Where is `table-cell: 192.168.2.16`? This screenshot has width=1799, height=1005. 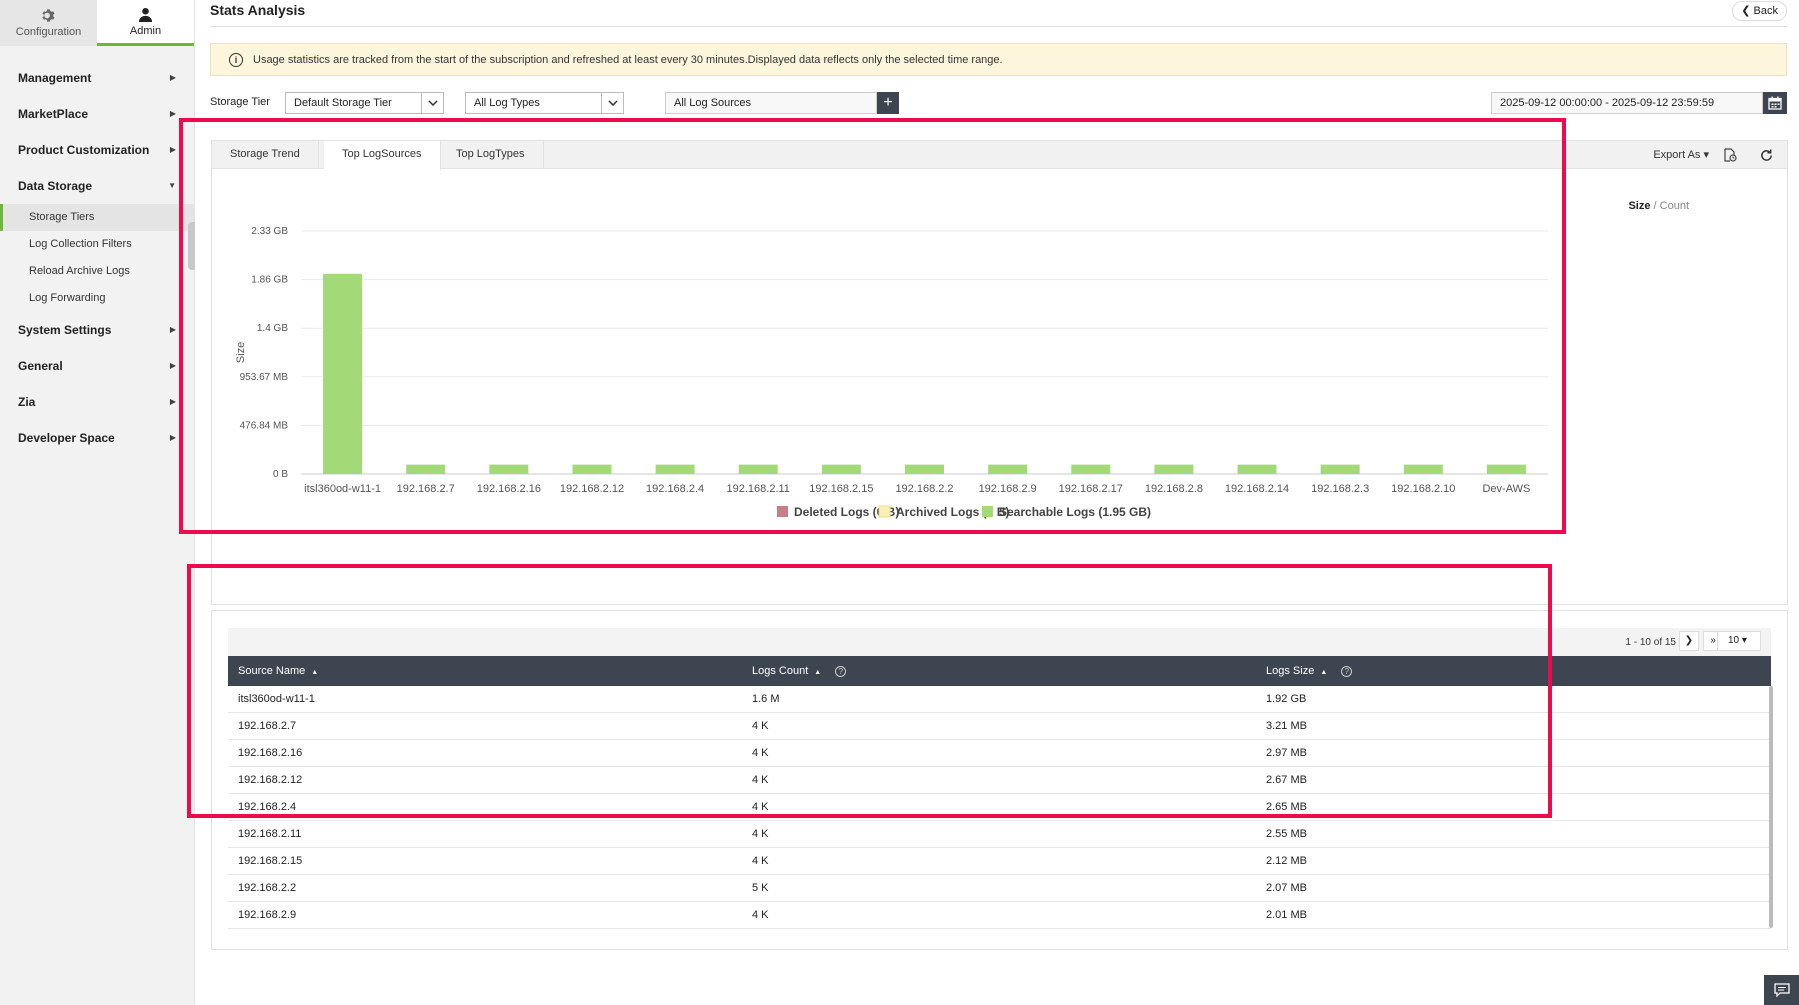 table-cell: 192.168.2.16 is located at coordinates (270, 753).